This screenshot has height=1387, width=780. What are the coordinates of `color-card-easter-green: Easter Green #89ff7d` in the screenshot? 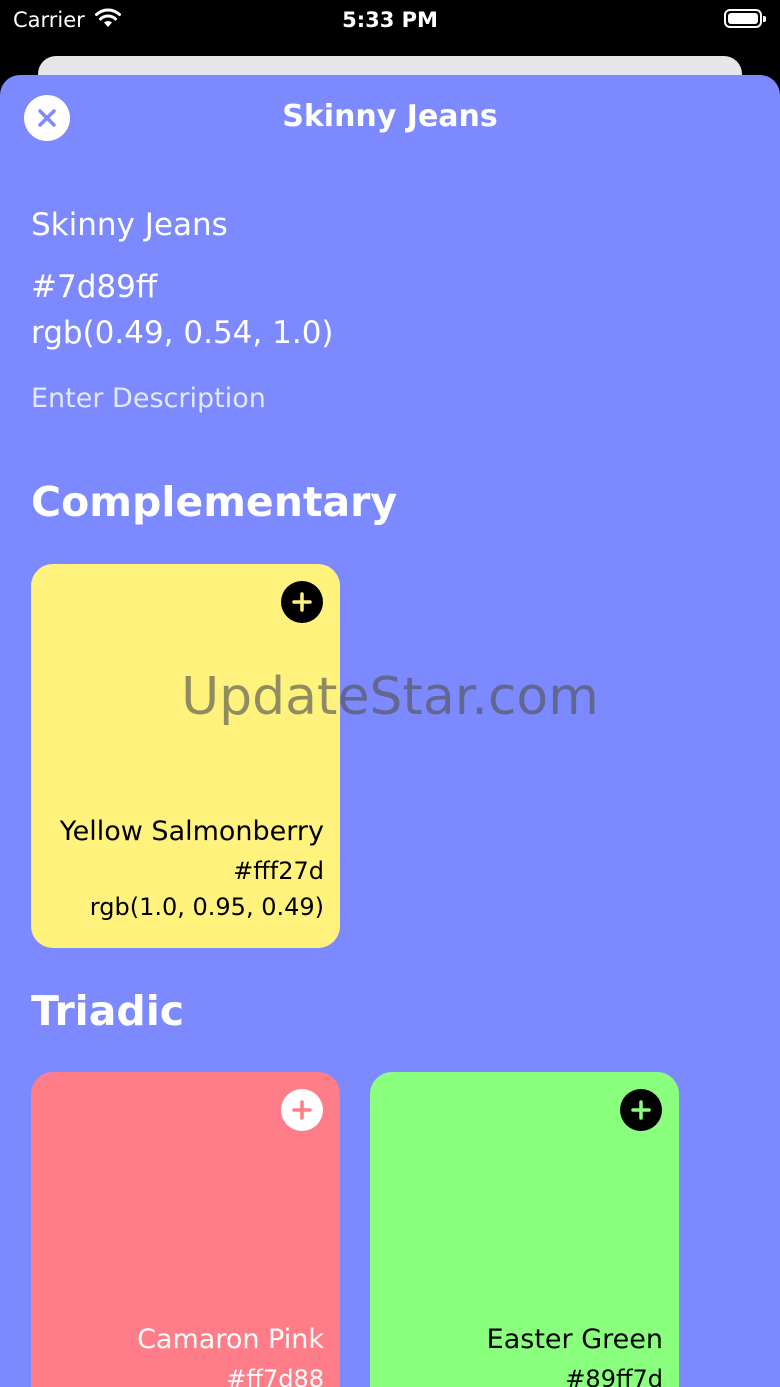 It's located at (524, 1229).